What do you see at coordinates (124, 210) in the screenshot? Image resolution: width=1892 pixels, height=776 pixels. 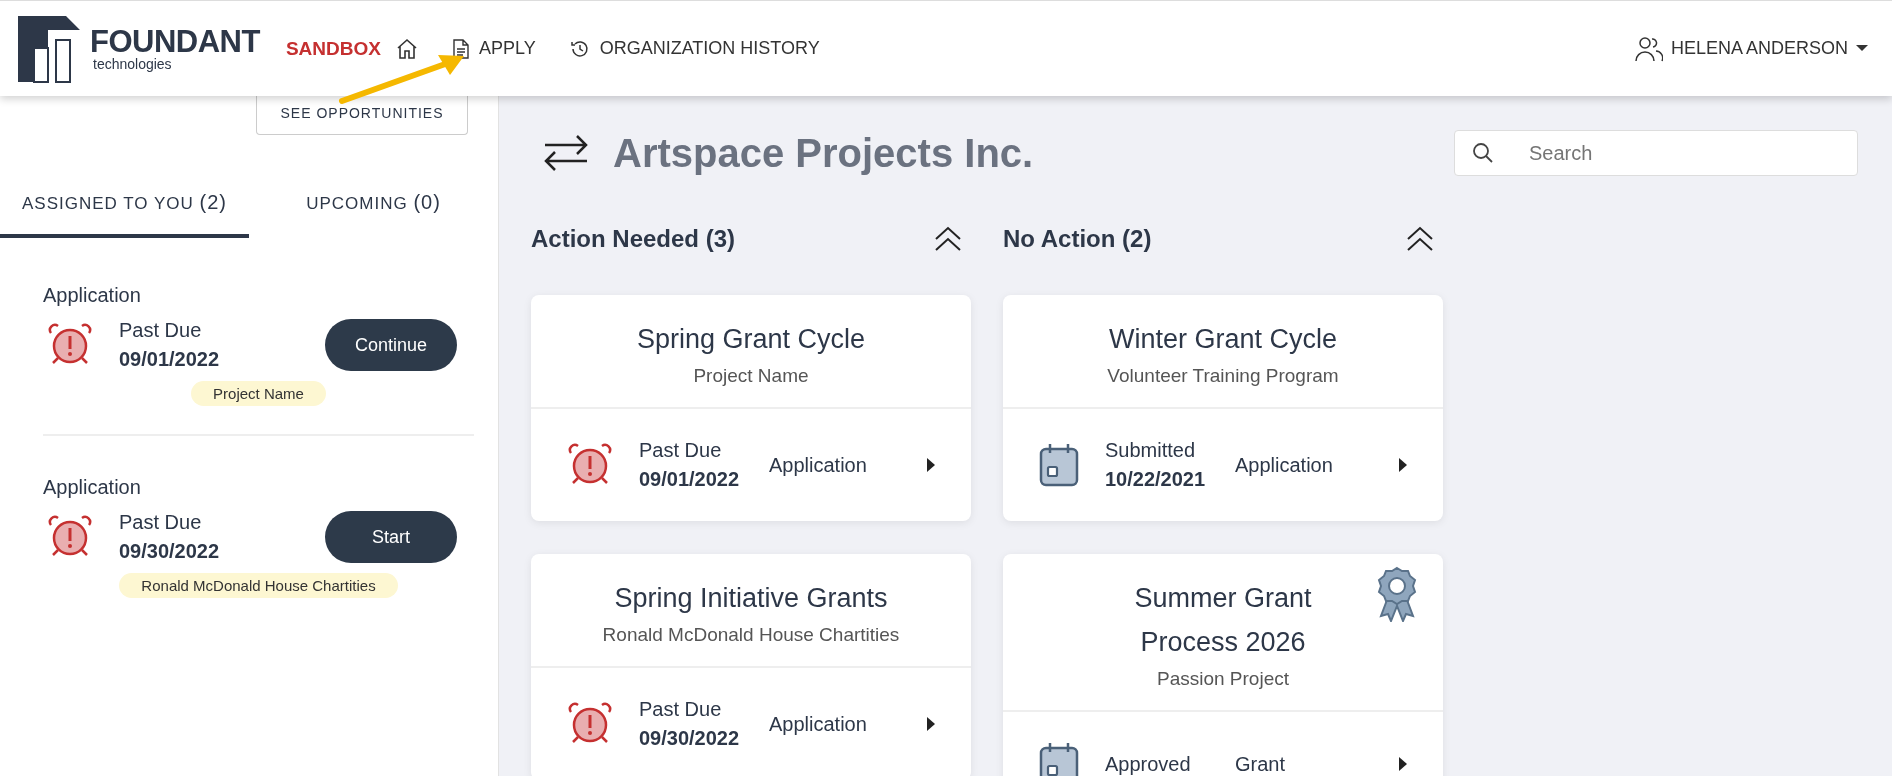 I see `sidebar-tab: ASSIGNED TO YOU (2)` at bounding box center [124, 210].